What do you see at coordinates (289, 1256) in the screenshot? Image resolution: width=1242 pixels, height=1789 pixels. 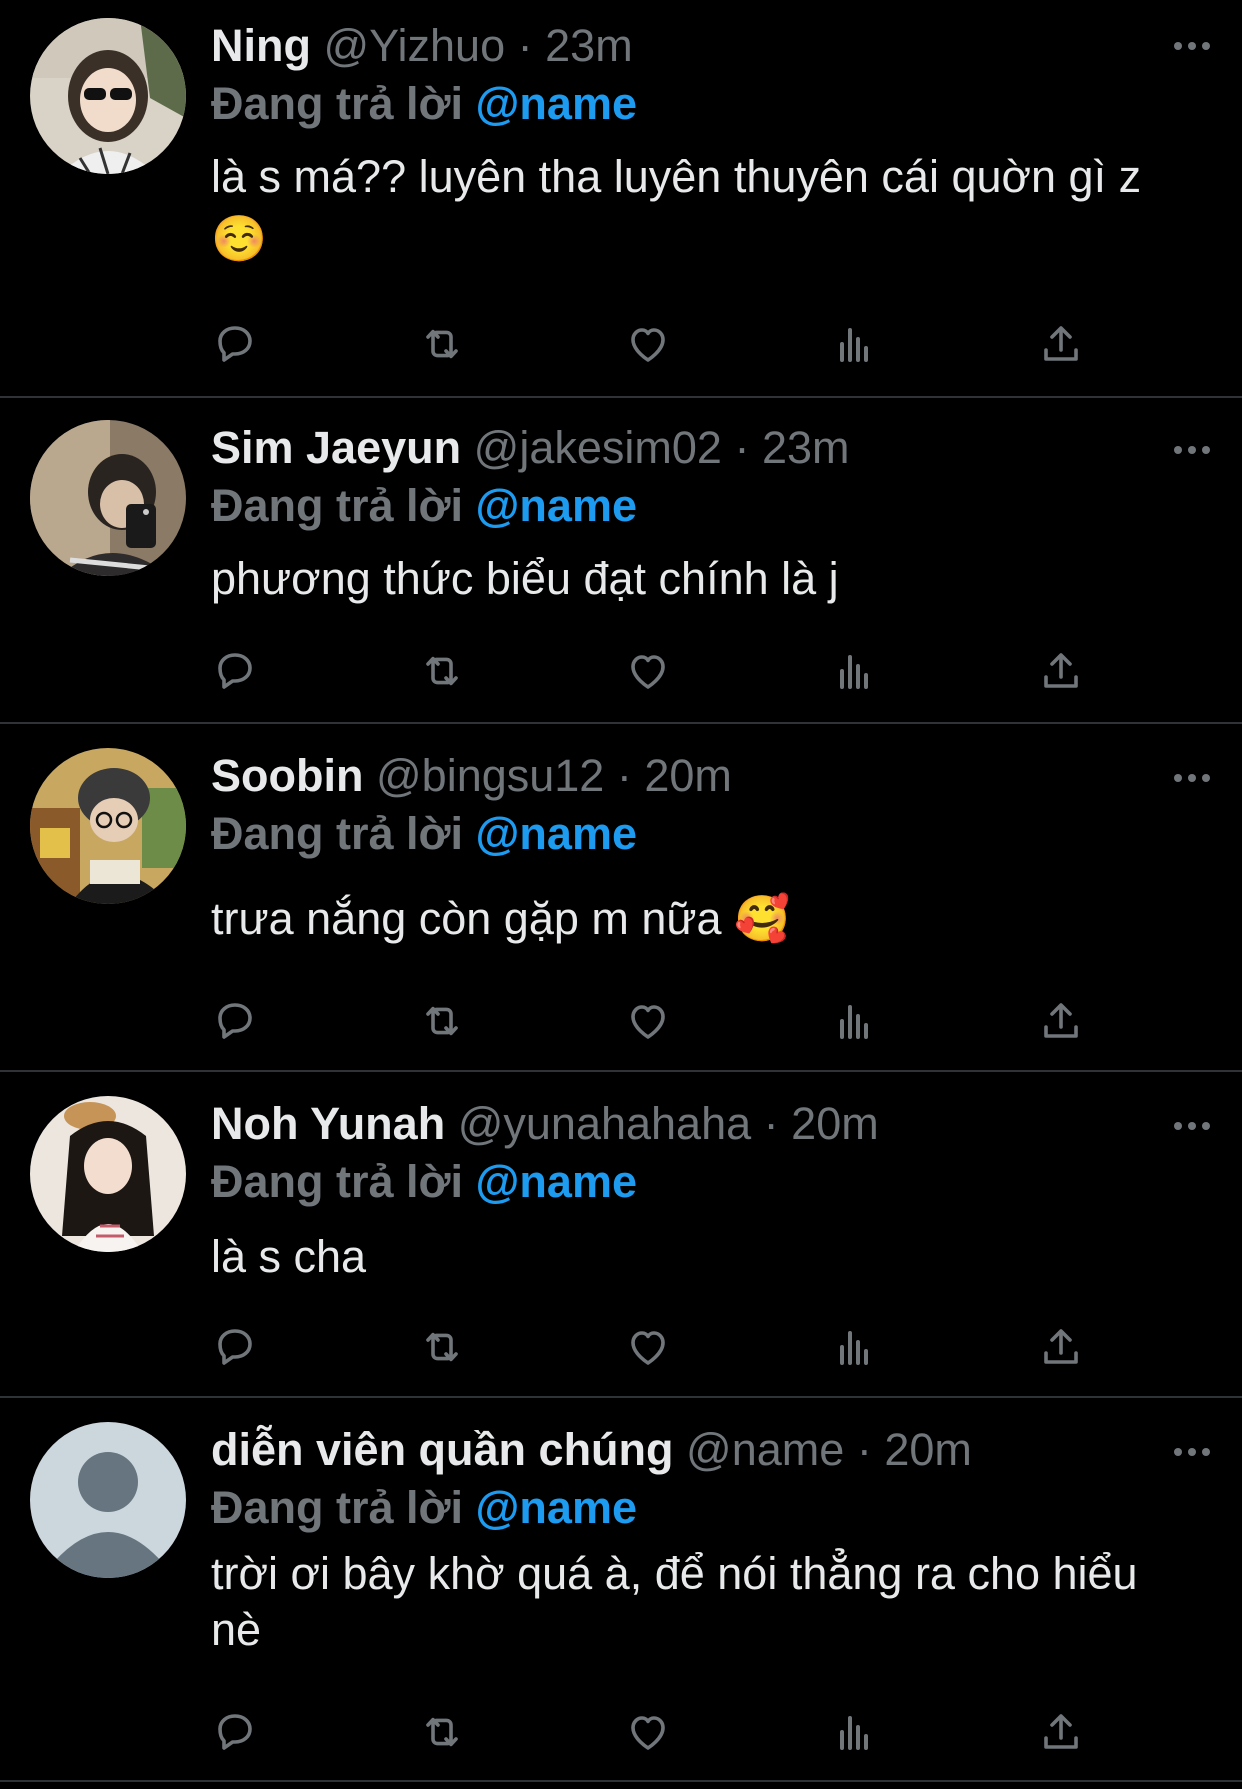 I see `tweet-text: là s cha` at bounding box center [289, 1256].